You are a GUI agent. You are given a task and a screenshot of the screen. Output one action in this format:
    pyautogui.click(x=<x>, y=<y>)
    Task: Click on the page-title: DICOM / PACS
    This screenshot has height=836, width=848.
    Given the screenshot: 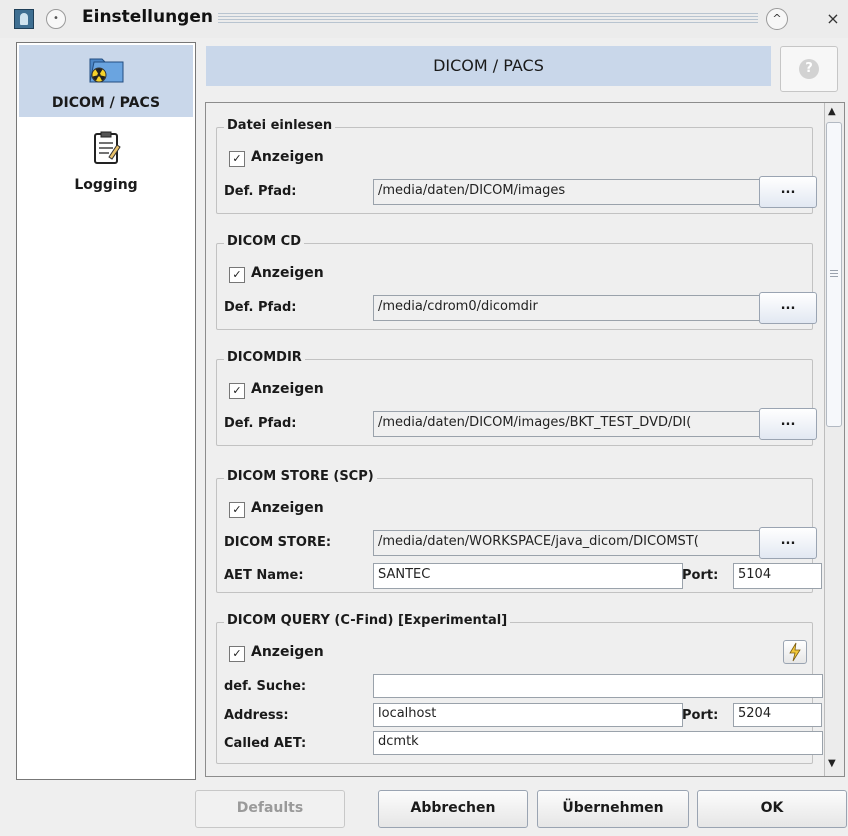 What is the action you would take?
    pyautogui.click(x=488, y=66)
    